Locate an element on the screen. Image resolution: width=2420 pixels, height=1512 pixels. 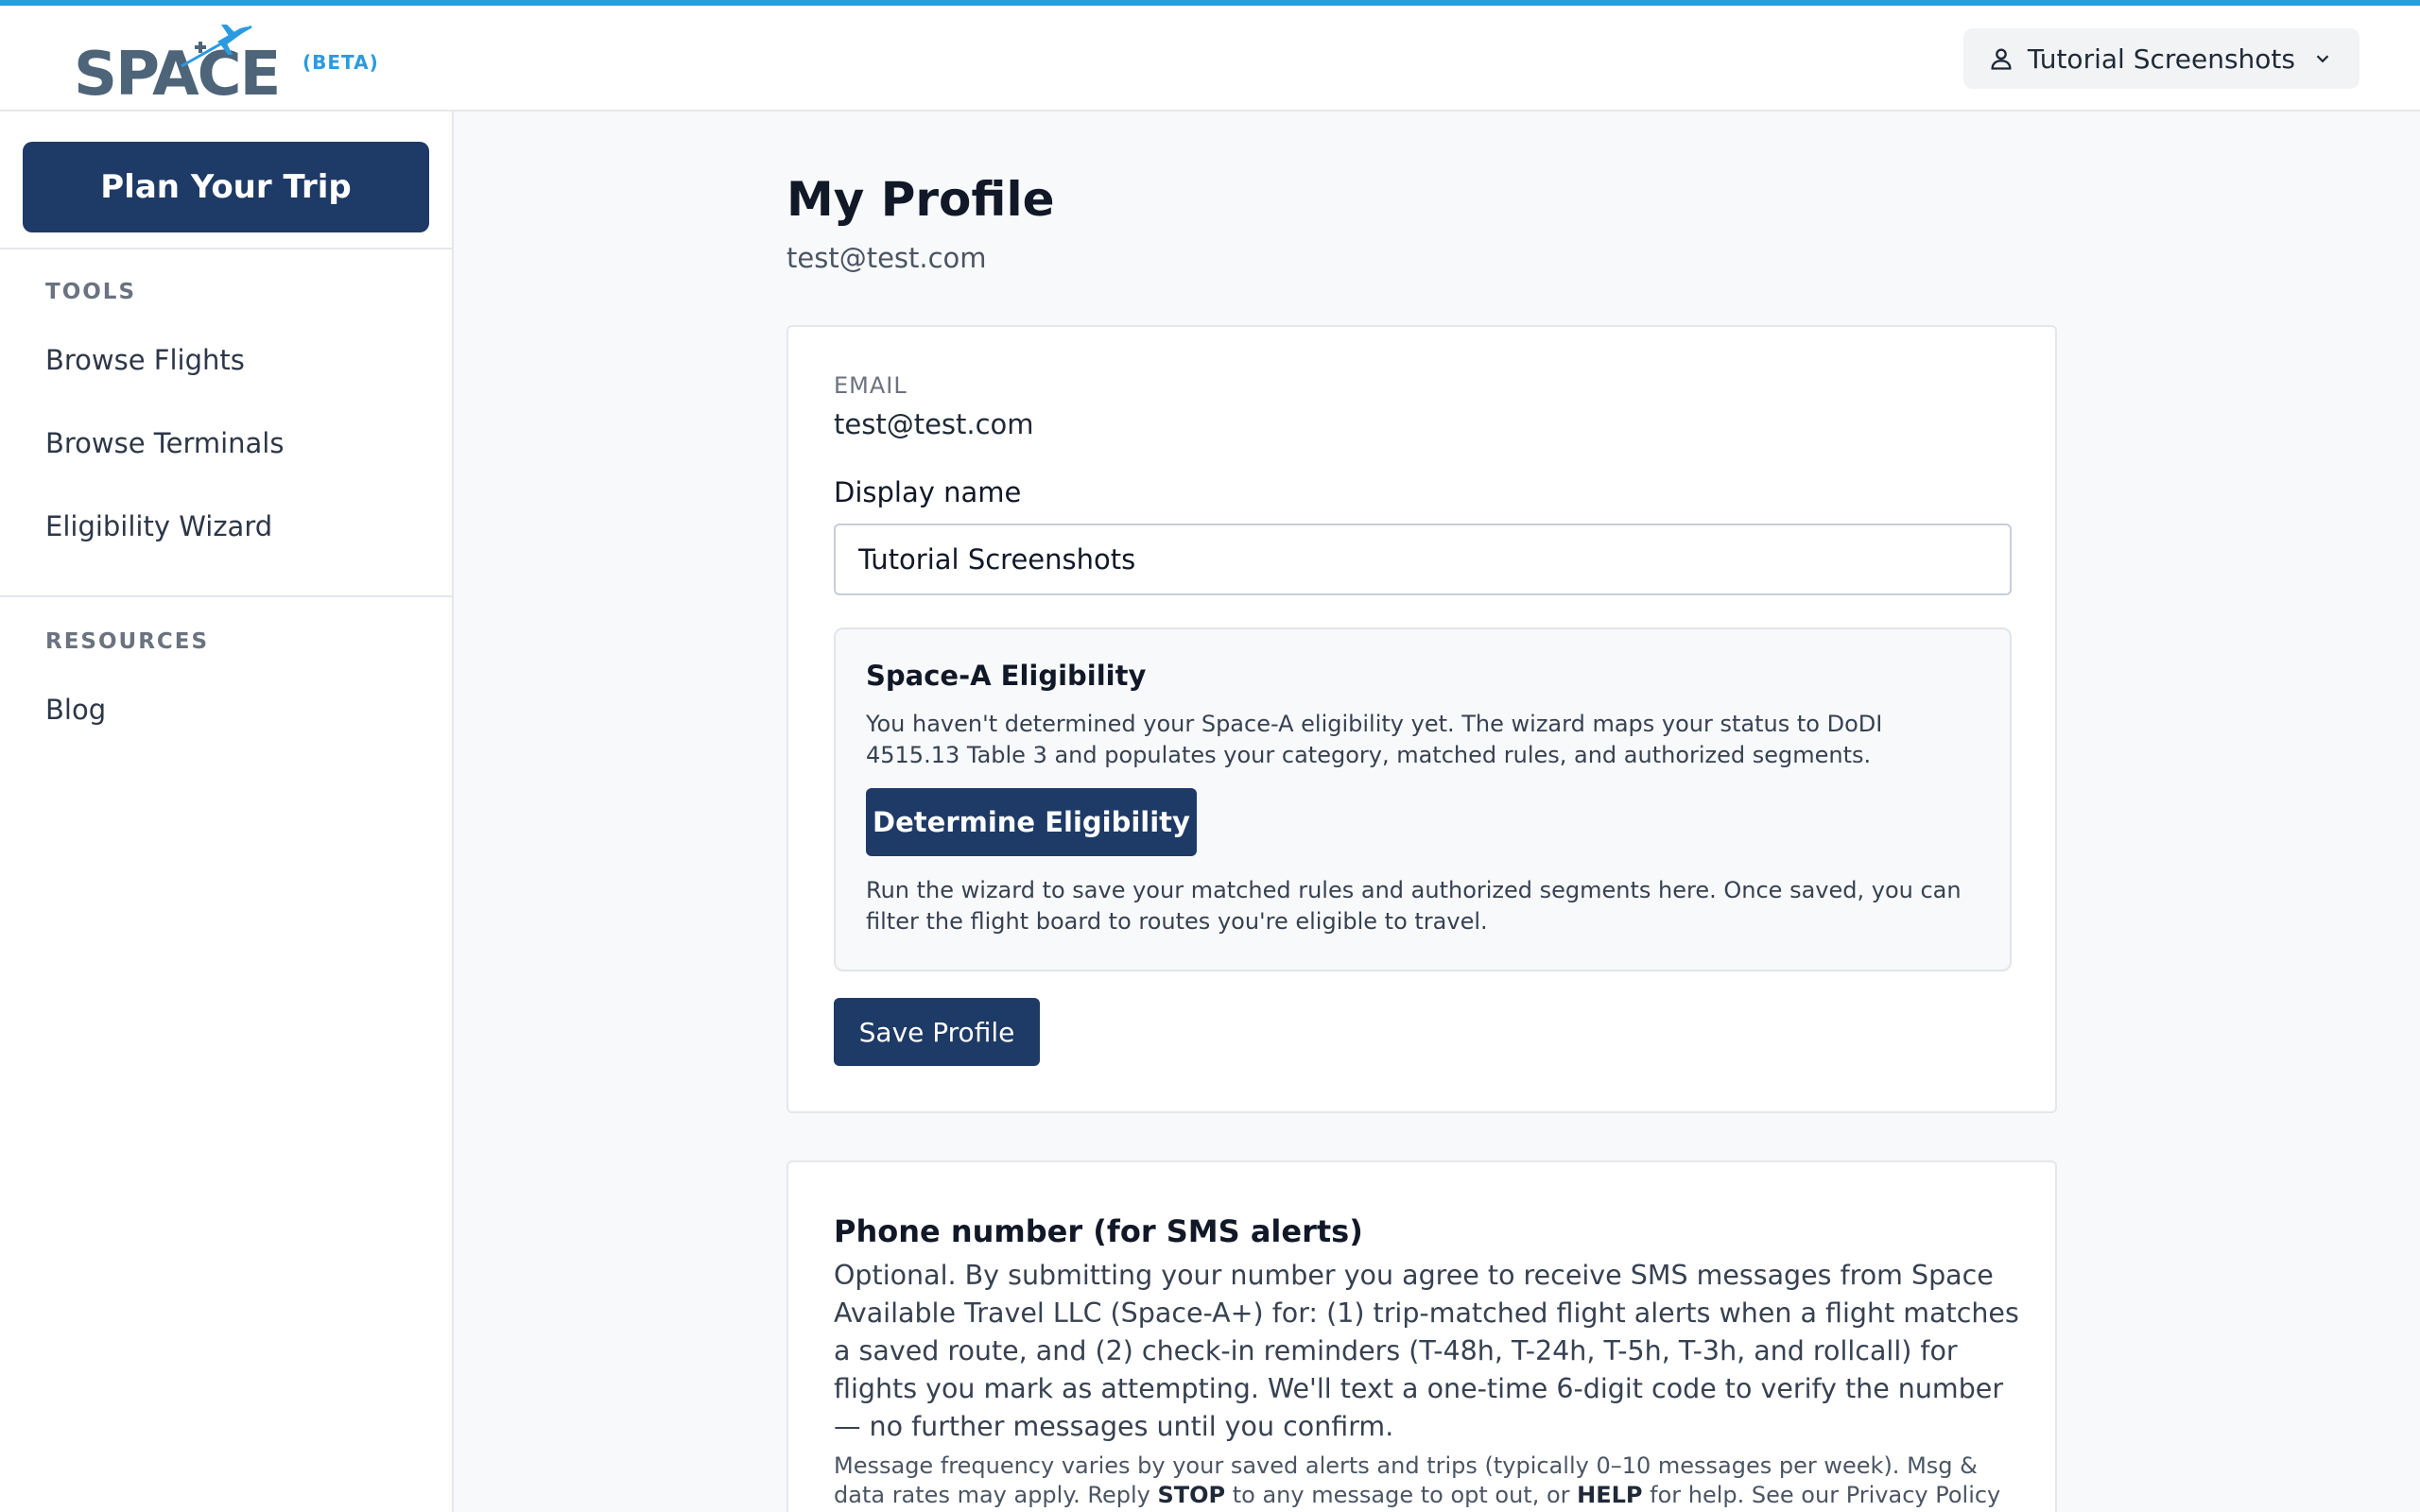
phone-section-title: Phone number (for SMS alerts) is located at coordinates (1098, 1231).